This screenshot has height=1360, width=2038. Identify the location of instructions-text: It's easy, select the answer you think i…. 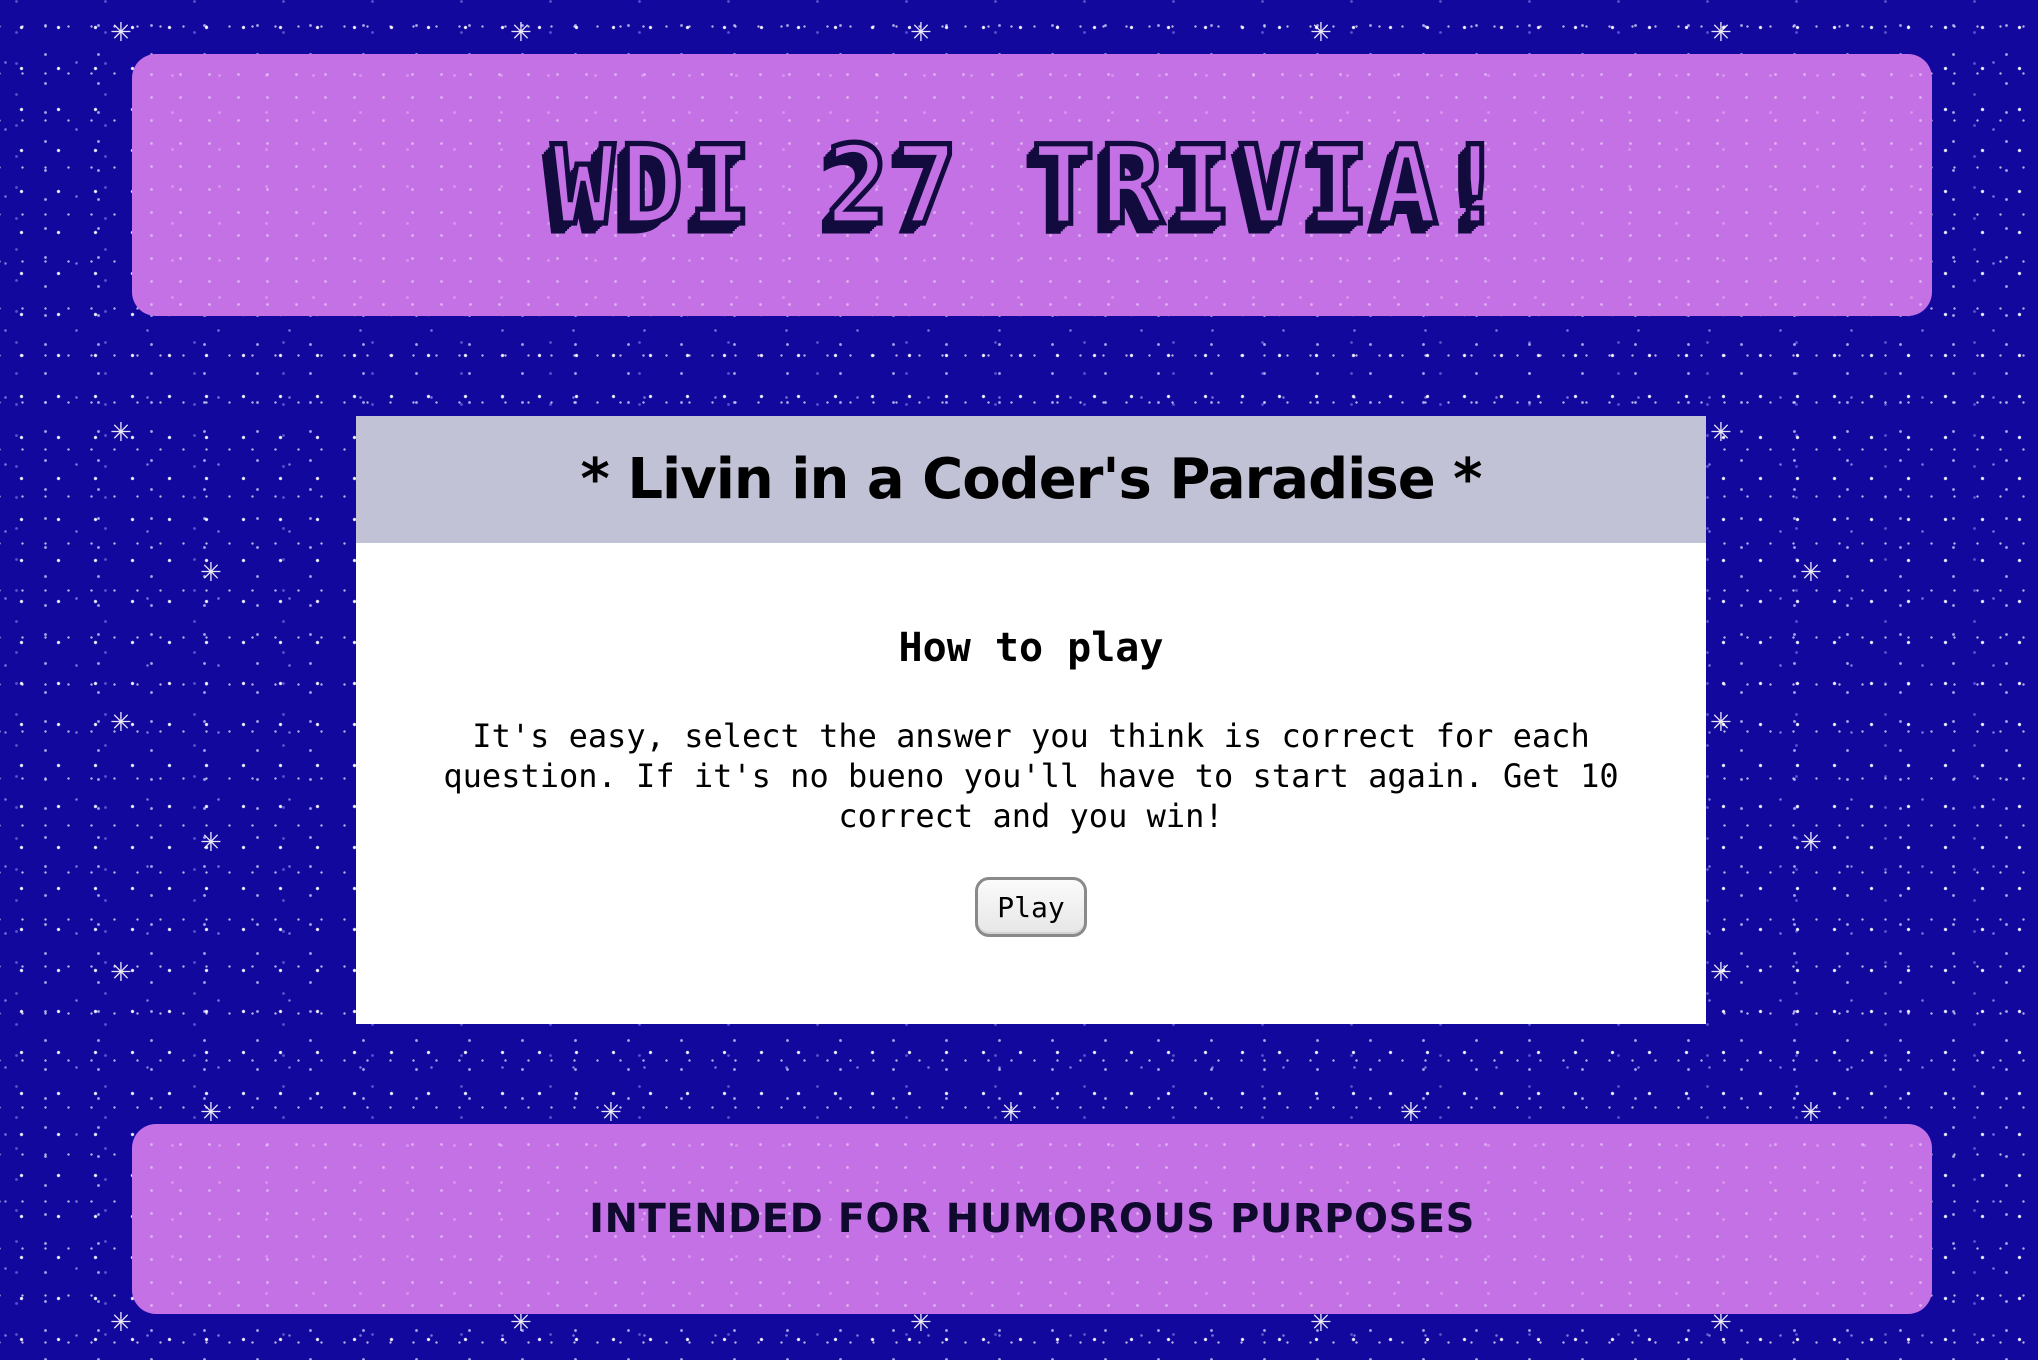
(1031, 776).